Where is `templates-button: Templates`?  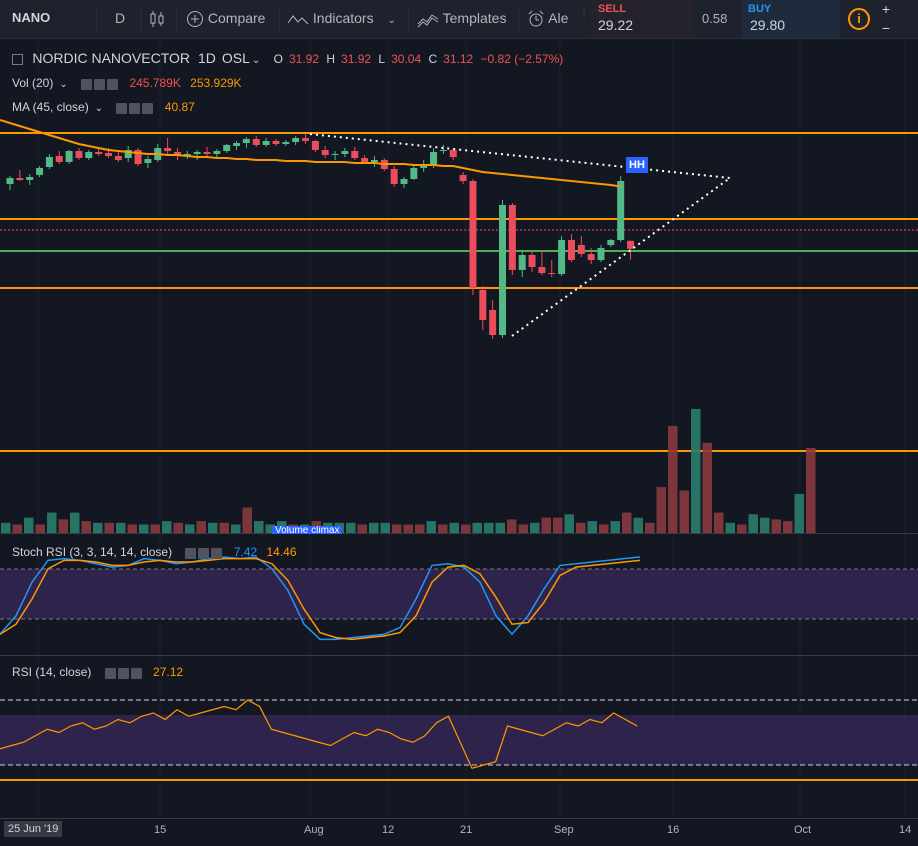
templates-button: Templates is located at coordinates (461, 19).